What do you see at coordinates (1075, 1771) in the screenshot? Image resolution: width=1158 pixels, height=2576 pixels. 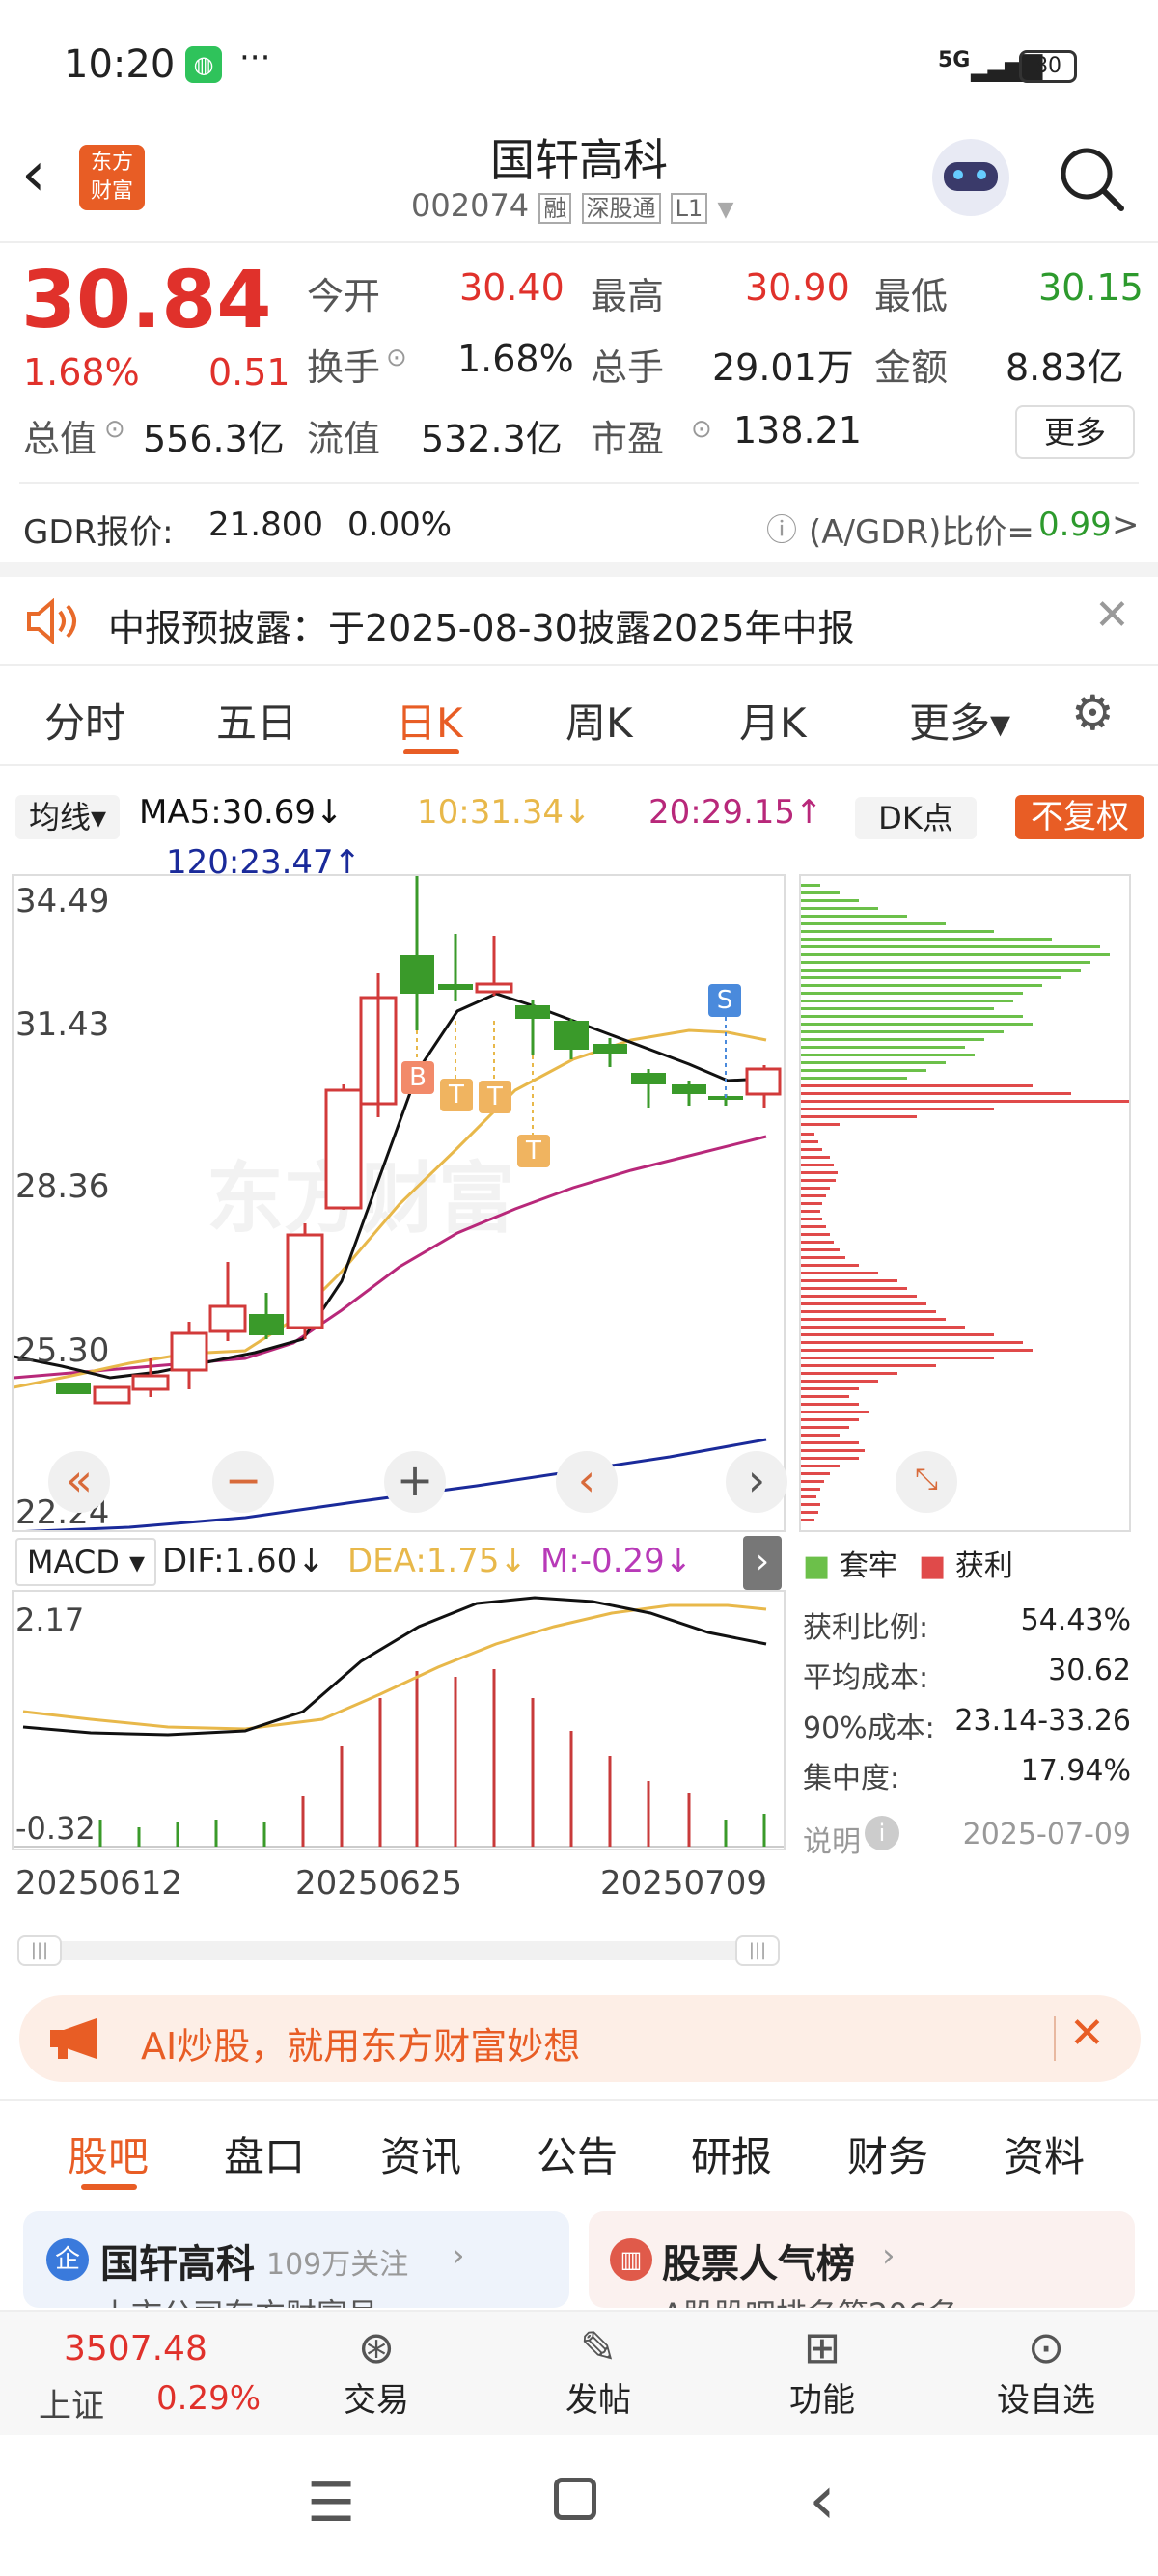 I see `chip-value: 17.94%` at bounding box center [1075, 1771].